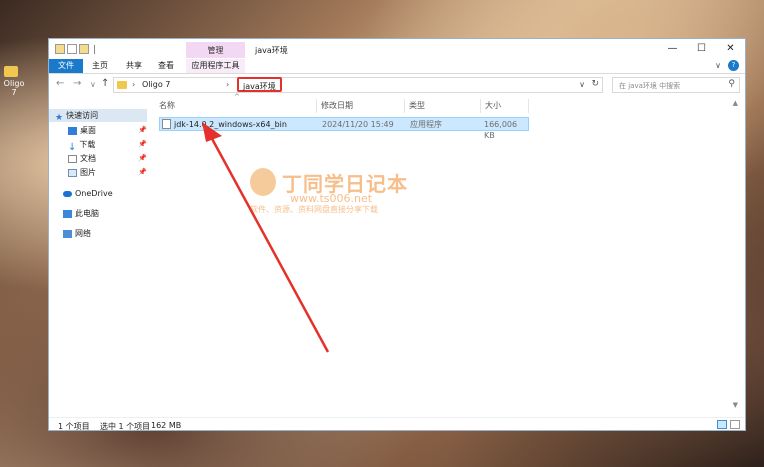  What do you see at coordinates (361, 106) in the screenshot?
I see `column-header-modified: 修改日期` at bounding box center [361, 106].